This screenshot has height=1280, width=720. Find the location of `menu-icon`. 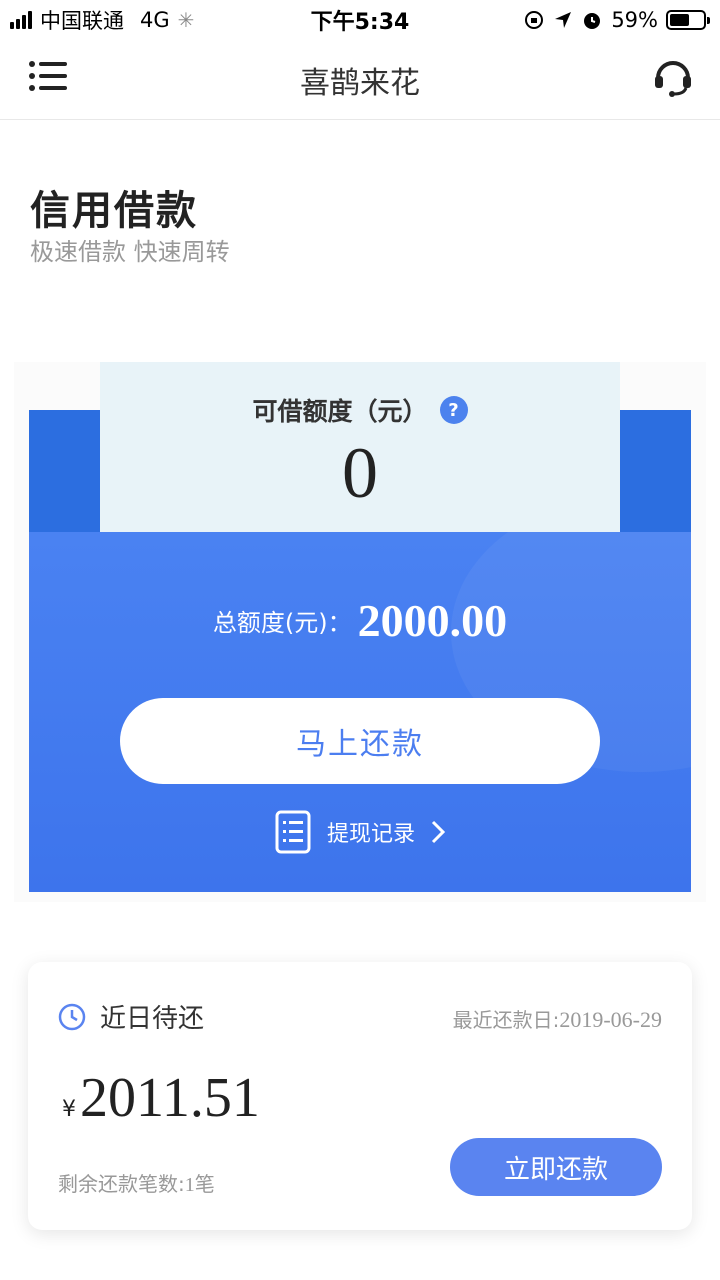

menu-icon is located at coordinates (48, 76).